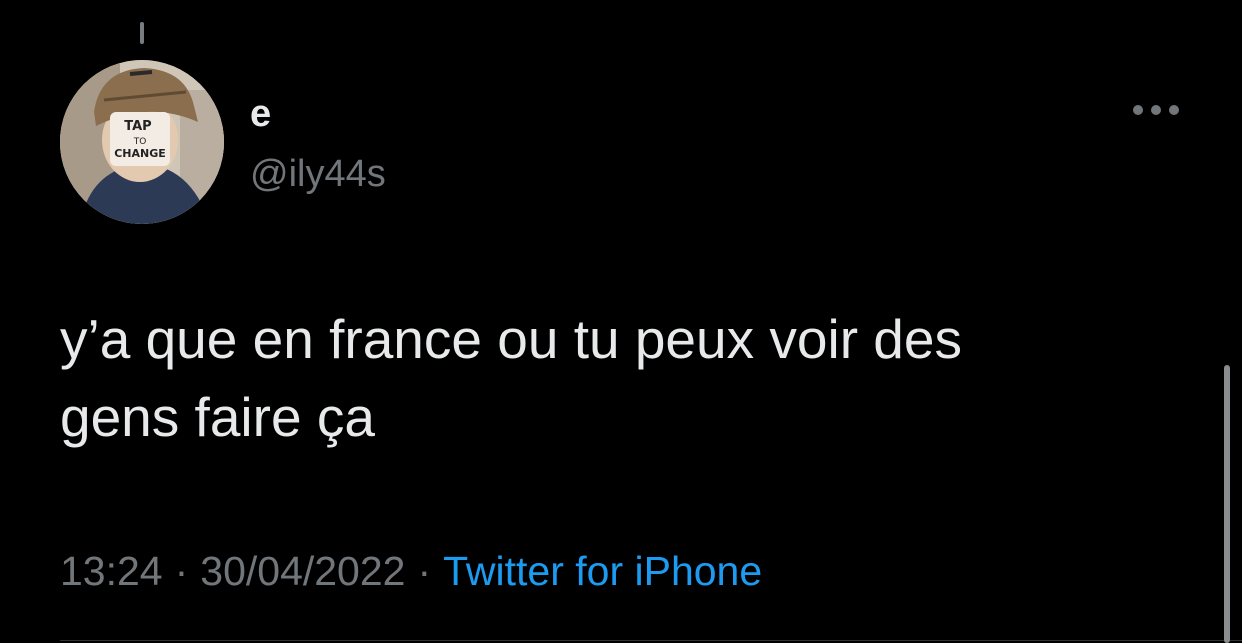  I want to click on avatar: TAP TO CHANGE, so click(142, 142).